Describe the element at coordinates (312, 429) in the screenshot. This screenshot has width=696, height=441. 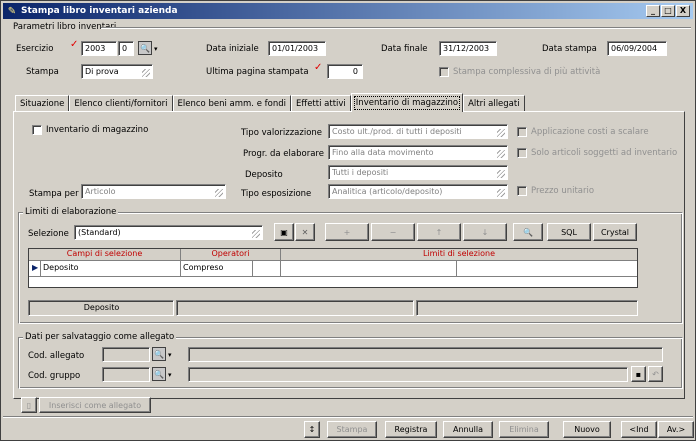
I see `sort-button: ↕` at that location.